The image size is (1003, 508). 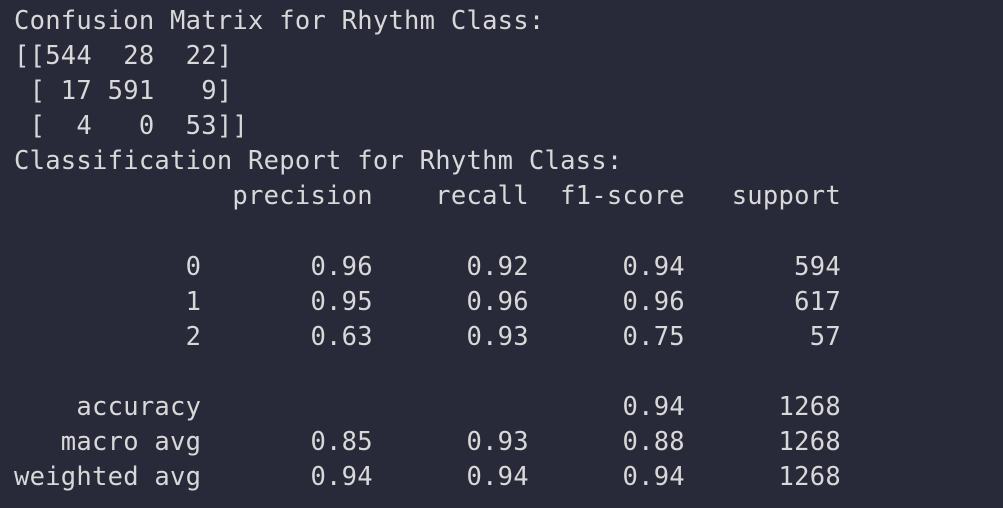 What do you see at coordinates (123, 91) in the screenshot?
I see `confusion-matrix-row-1: [ 17 591 9]` at bounding box center [123, 91].